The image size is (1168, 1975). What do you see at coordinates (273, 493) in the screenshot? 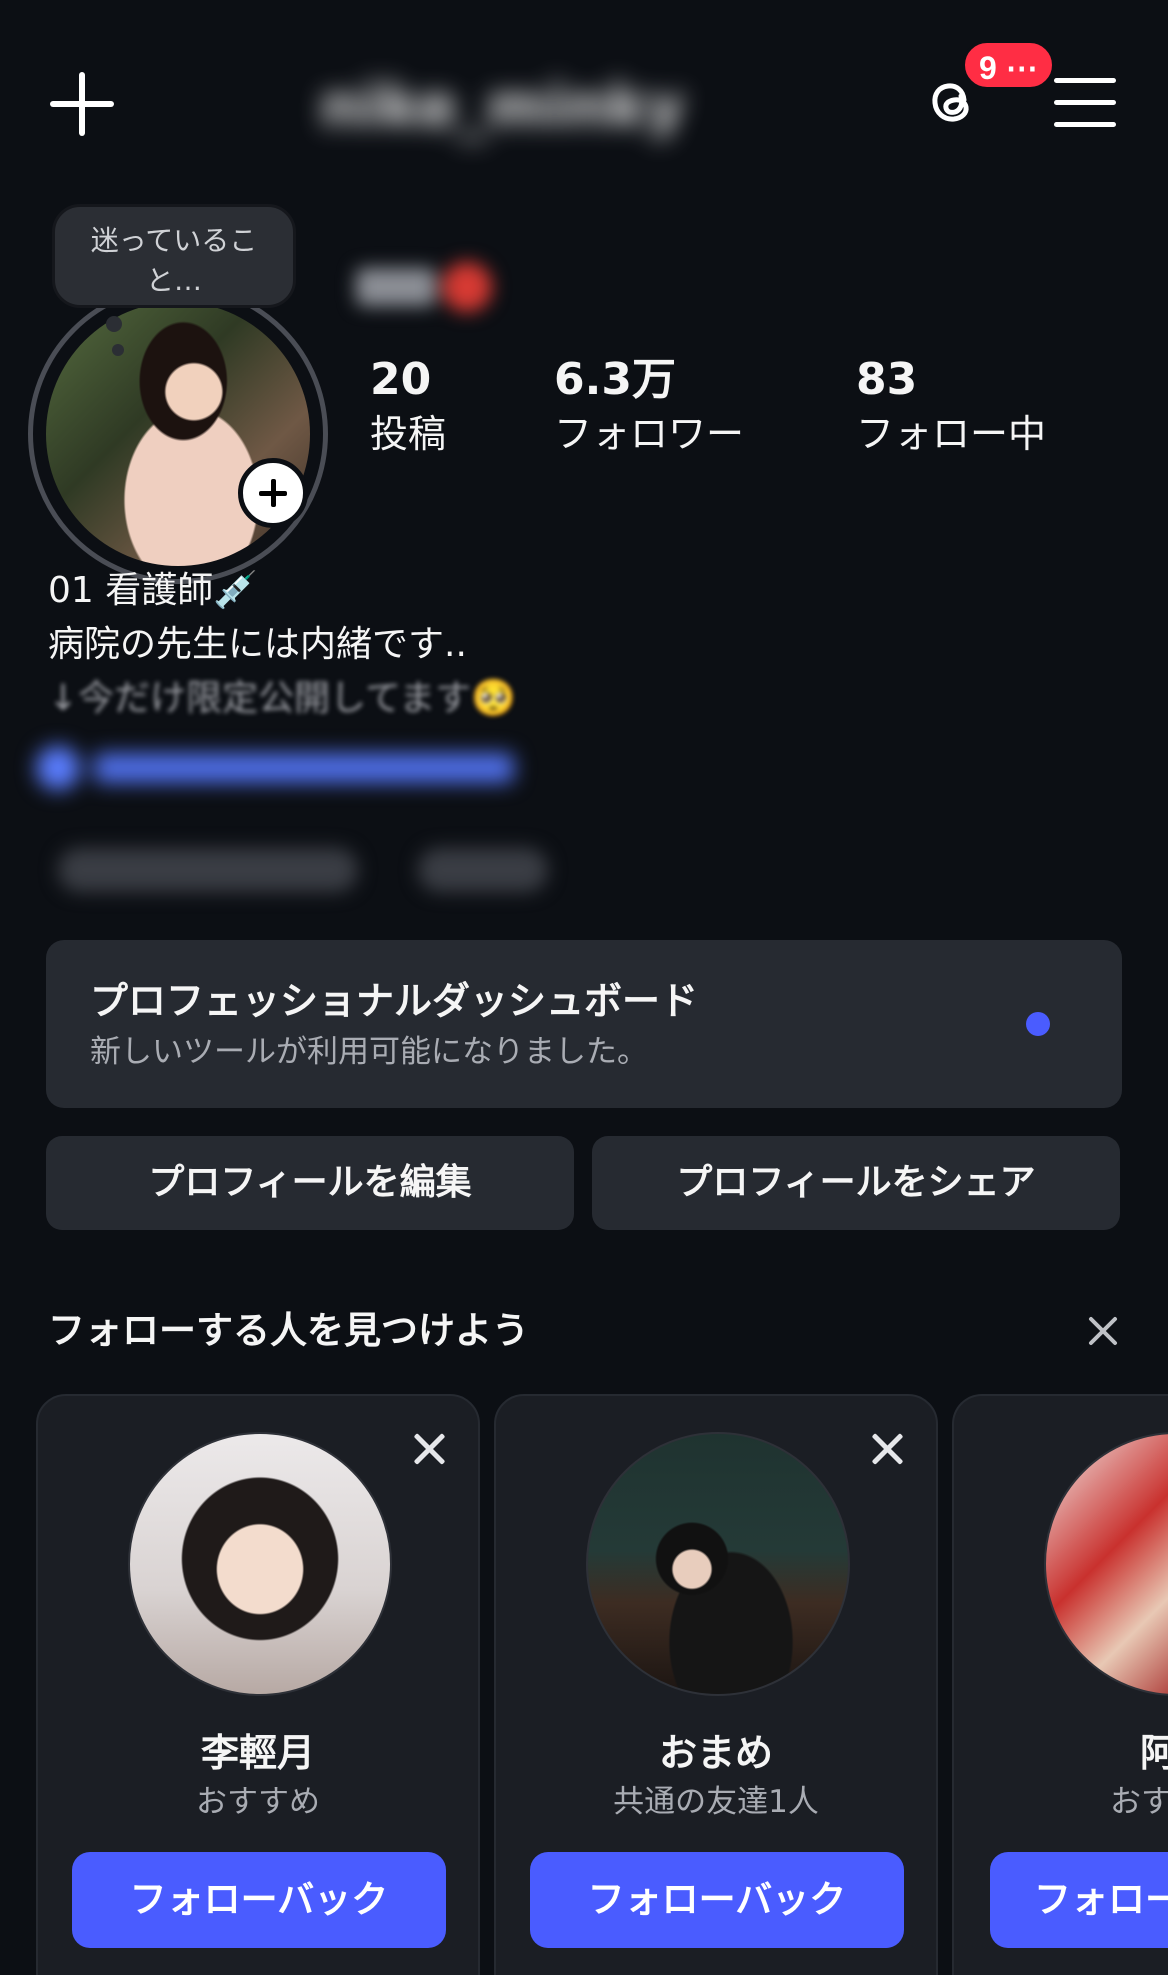
I see `add-story-icon` at bounding box center [273, 493].